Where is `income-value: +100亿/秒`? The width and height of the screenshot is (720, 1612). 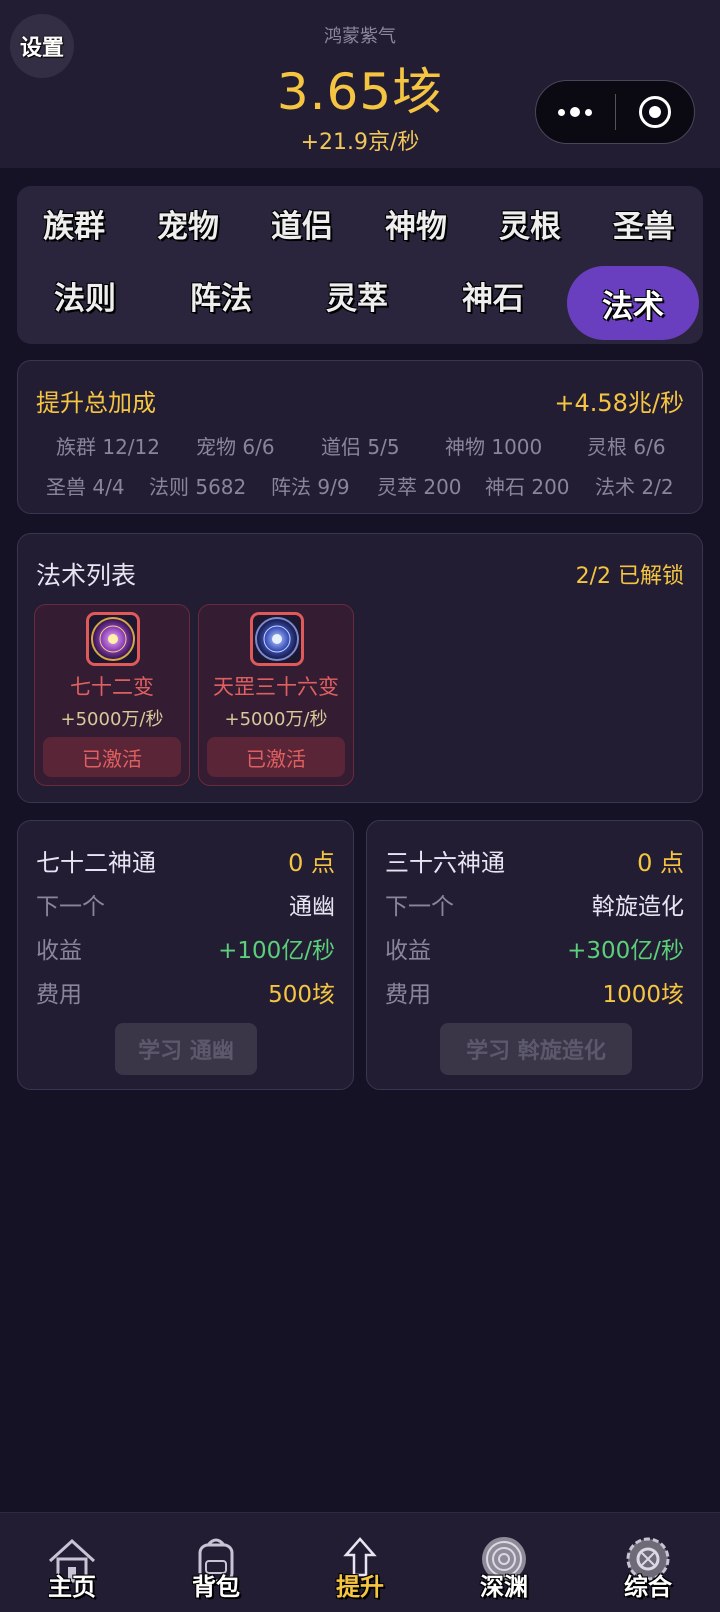
income-value: +100亿/秒 is located at coordinates (276, 951).